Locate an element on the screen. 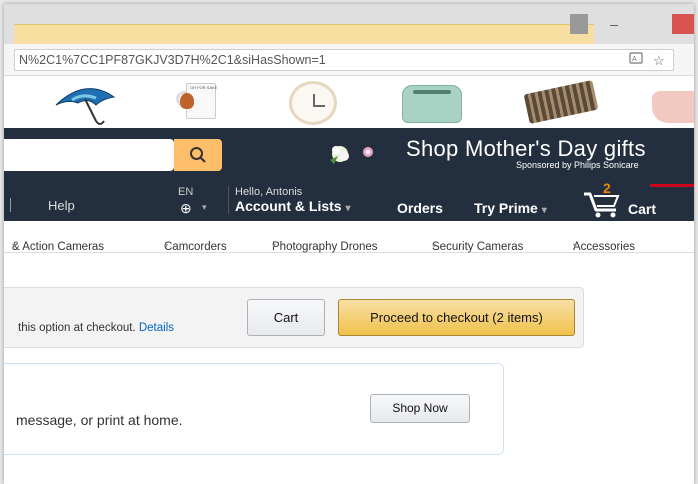  greeting: Hello, Antonis is located at coordinates (268, 192).